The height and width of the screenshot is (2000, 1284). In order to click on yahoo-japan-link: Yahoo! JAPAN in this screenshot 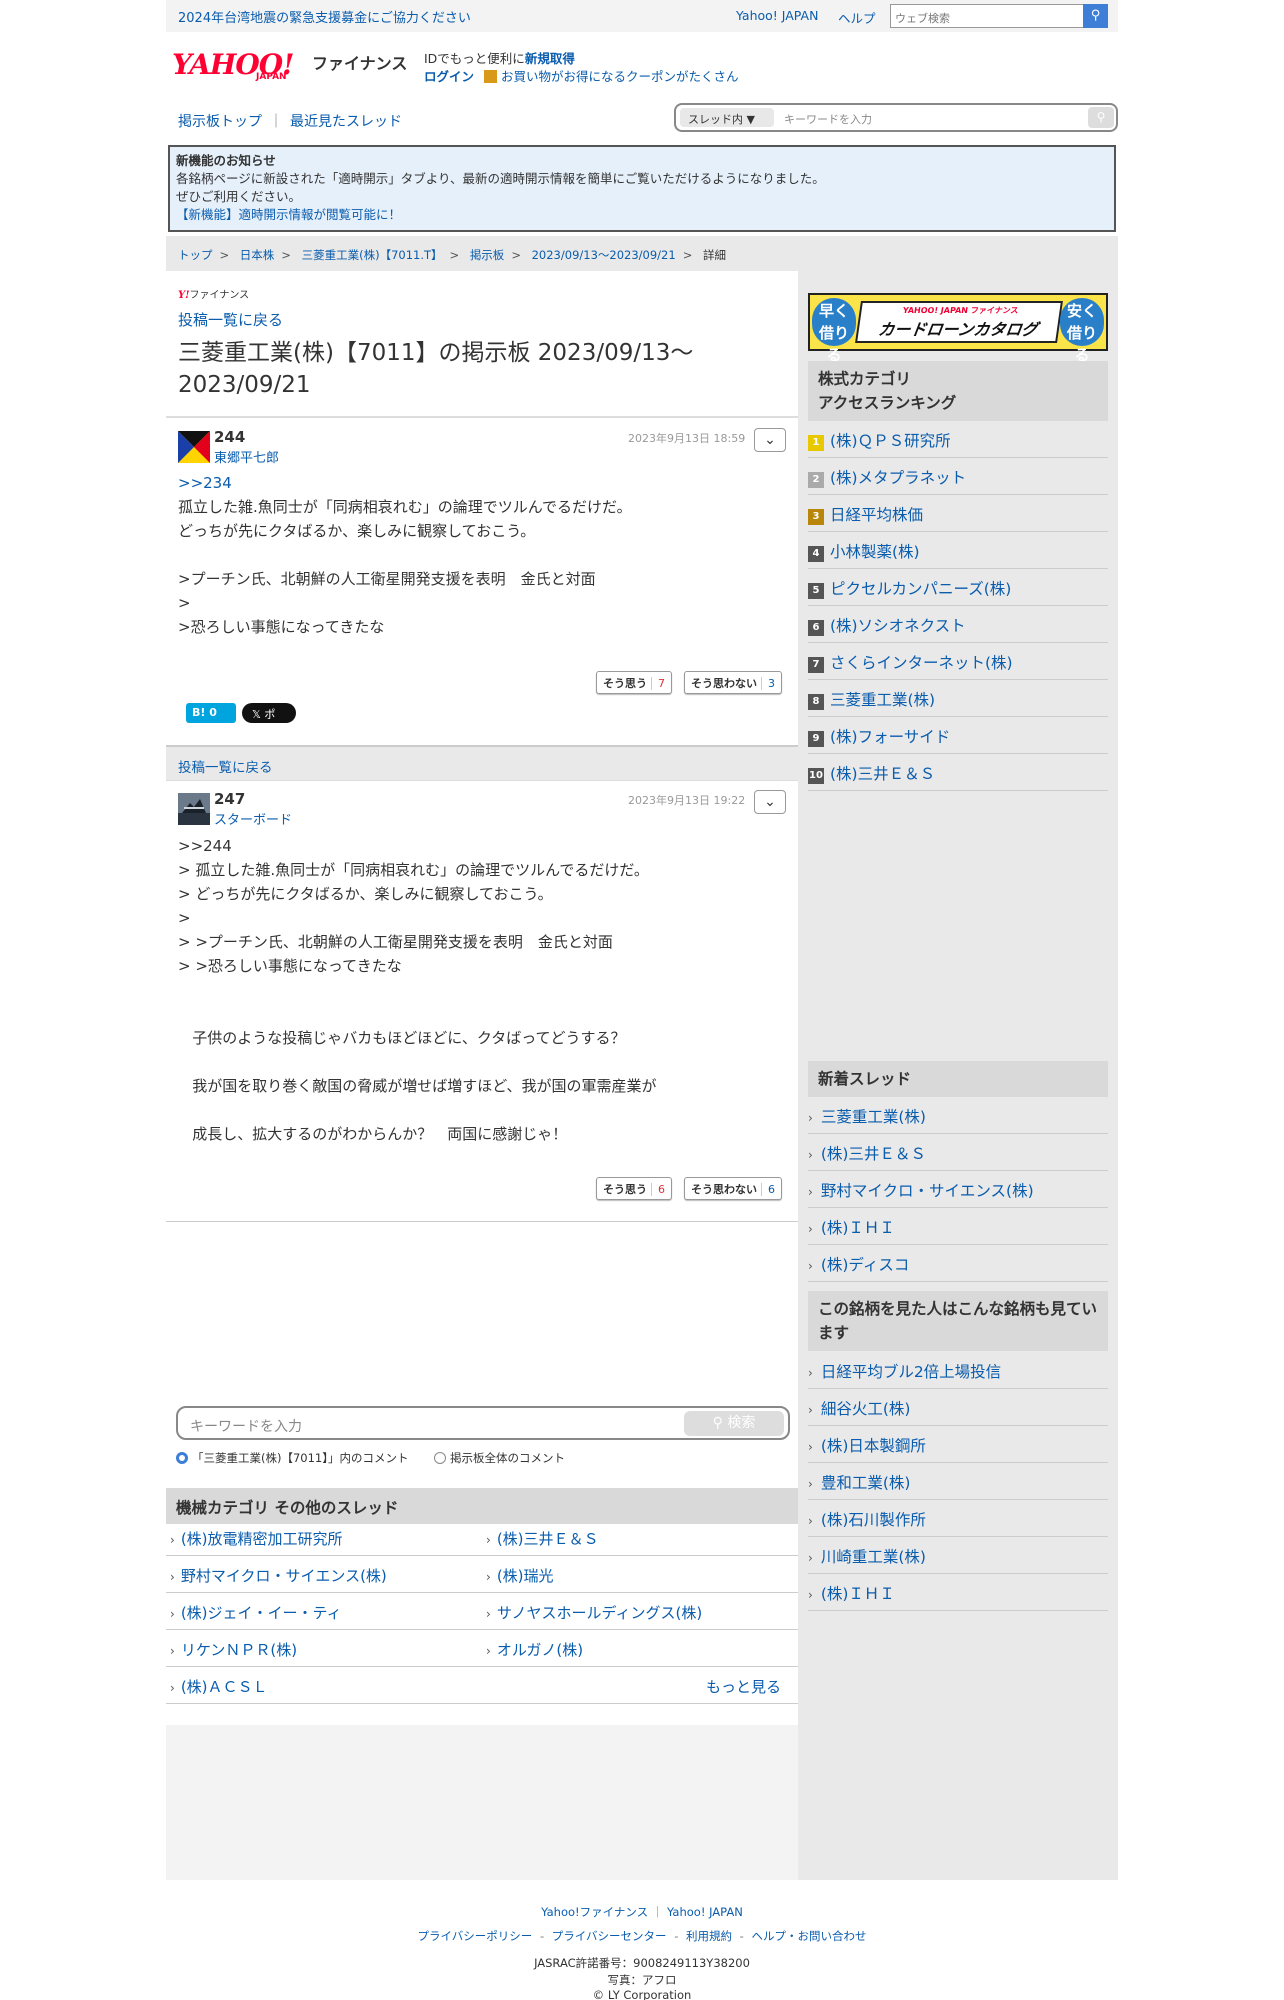, I will do `click(777, 15)`.